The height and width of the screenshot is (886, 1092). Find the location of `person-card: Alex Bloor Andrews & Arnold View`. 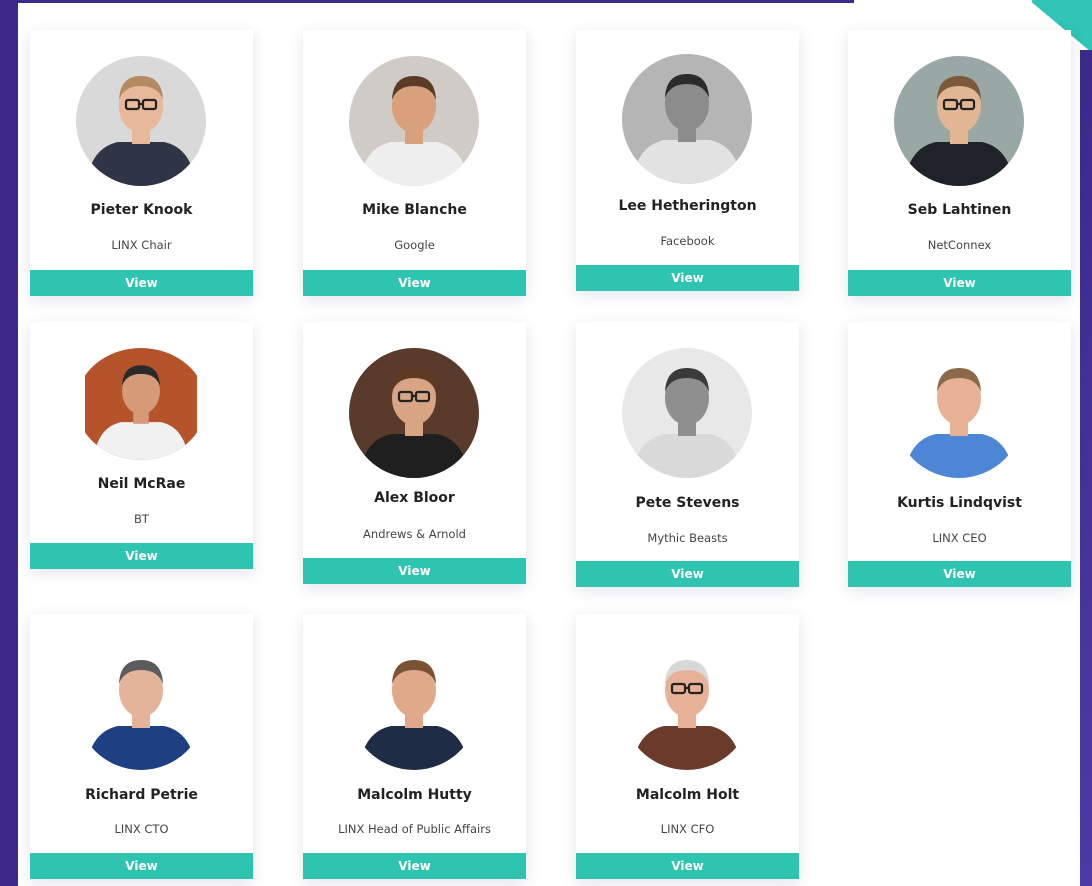

person-card: Alex Bloor Andrews & Arnold View is located at coordinates (414, 453).